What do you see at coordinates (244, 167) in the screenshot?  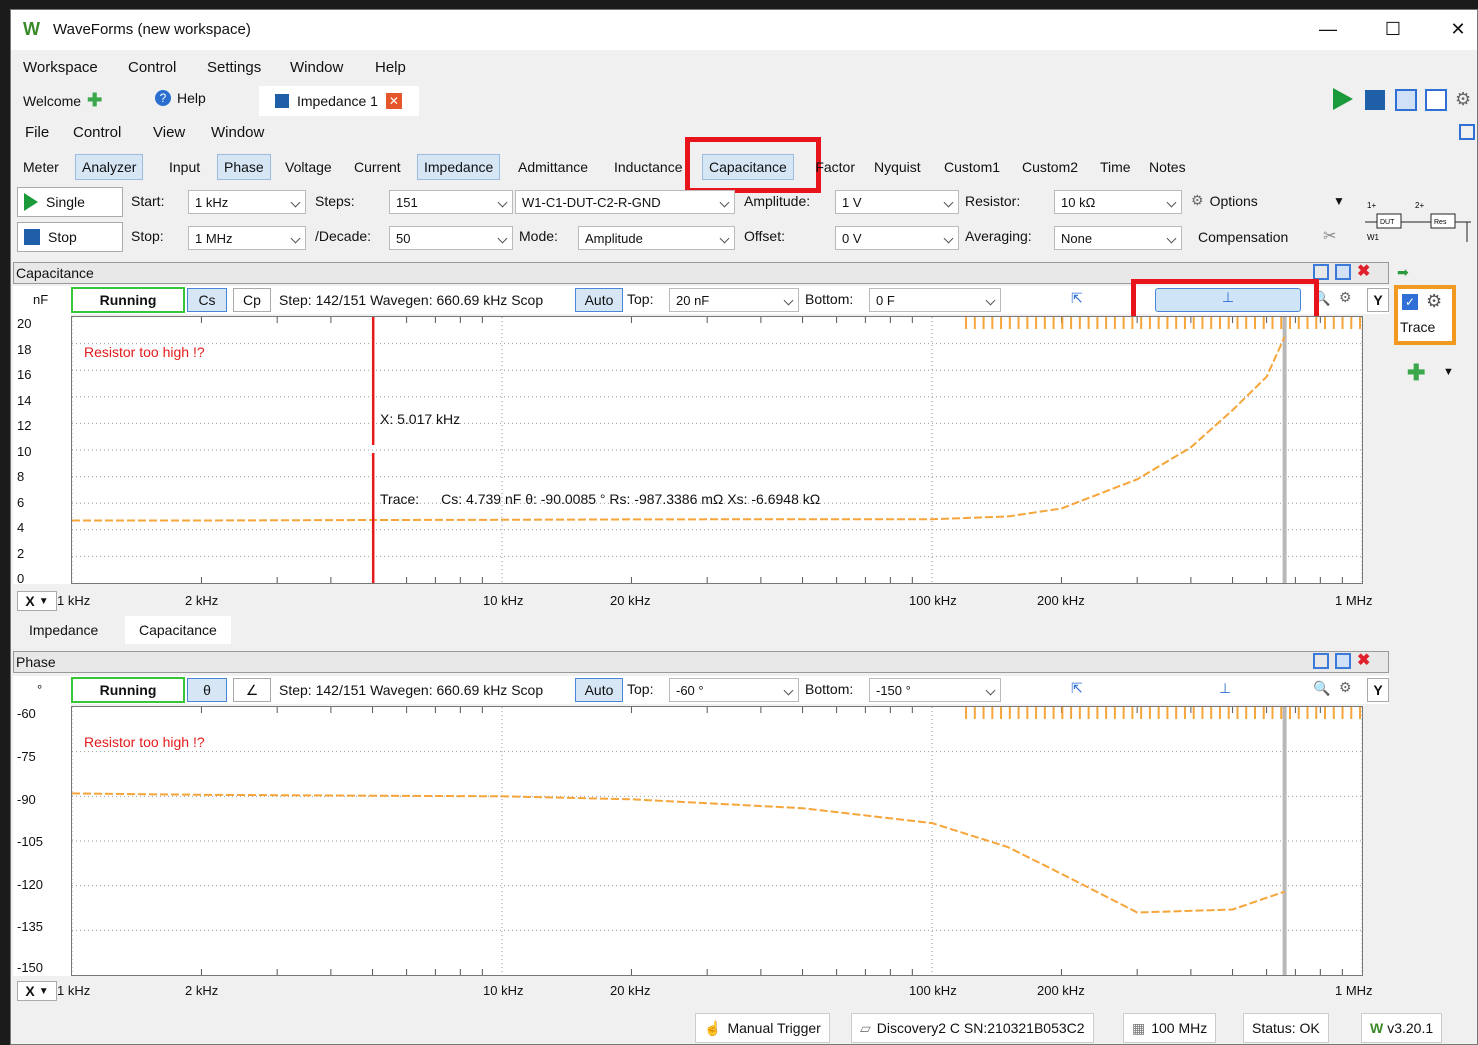 I see `tab-phase: Phase` at bounding box center [244, 167].